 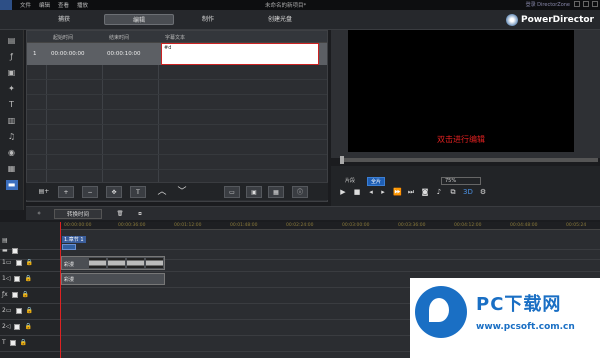 I want to click on subtitle-clip, so click(x=69, y=247).